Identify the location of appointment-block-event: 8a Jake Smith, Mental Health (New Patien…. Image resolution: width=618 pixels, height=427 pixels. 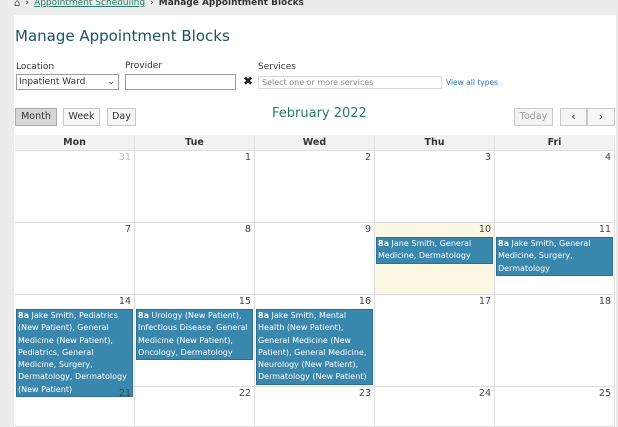
(314, 347).